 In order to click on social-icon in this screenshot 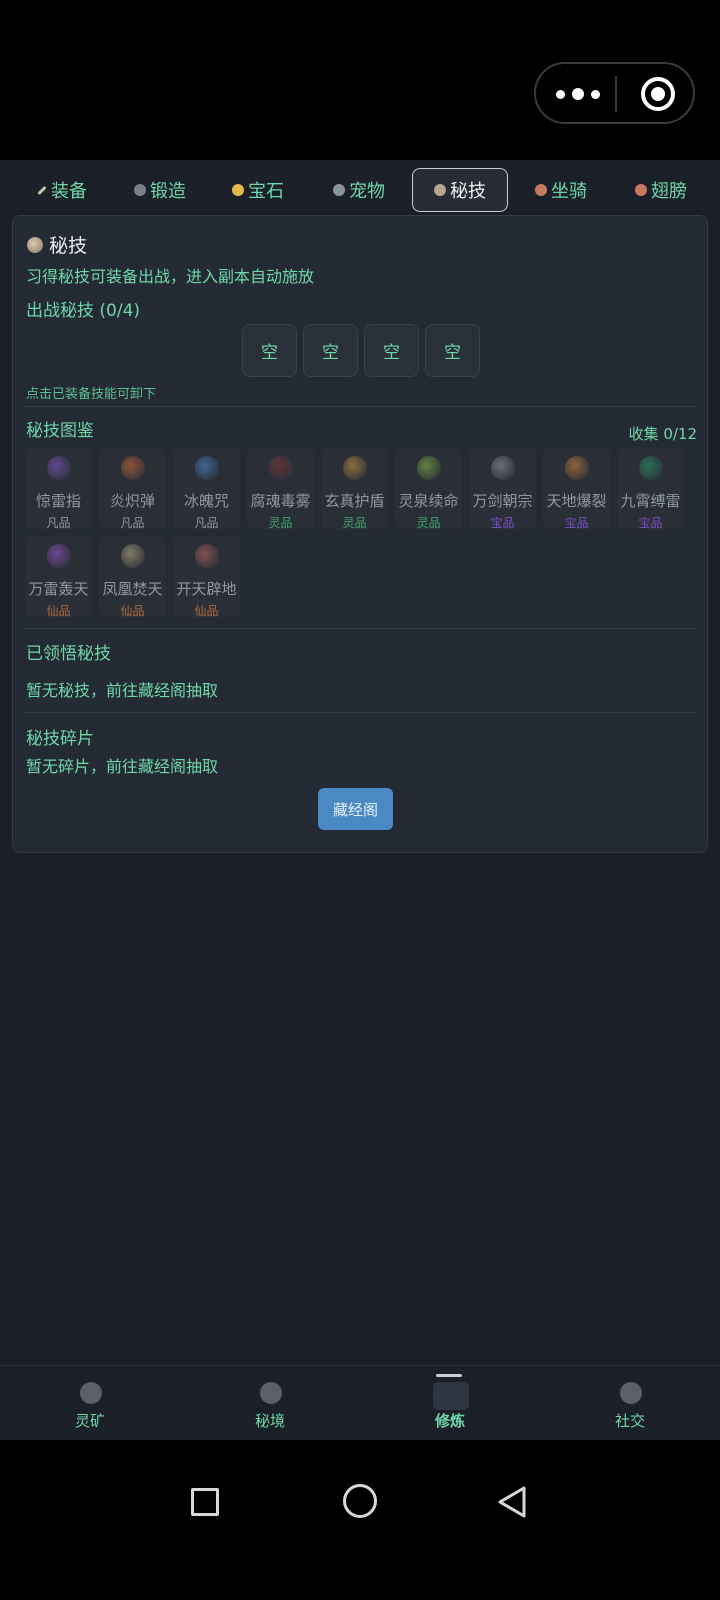, I will do `click(631, 1393)`.